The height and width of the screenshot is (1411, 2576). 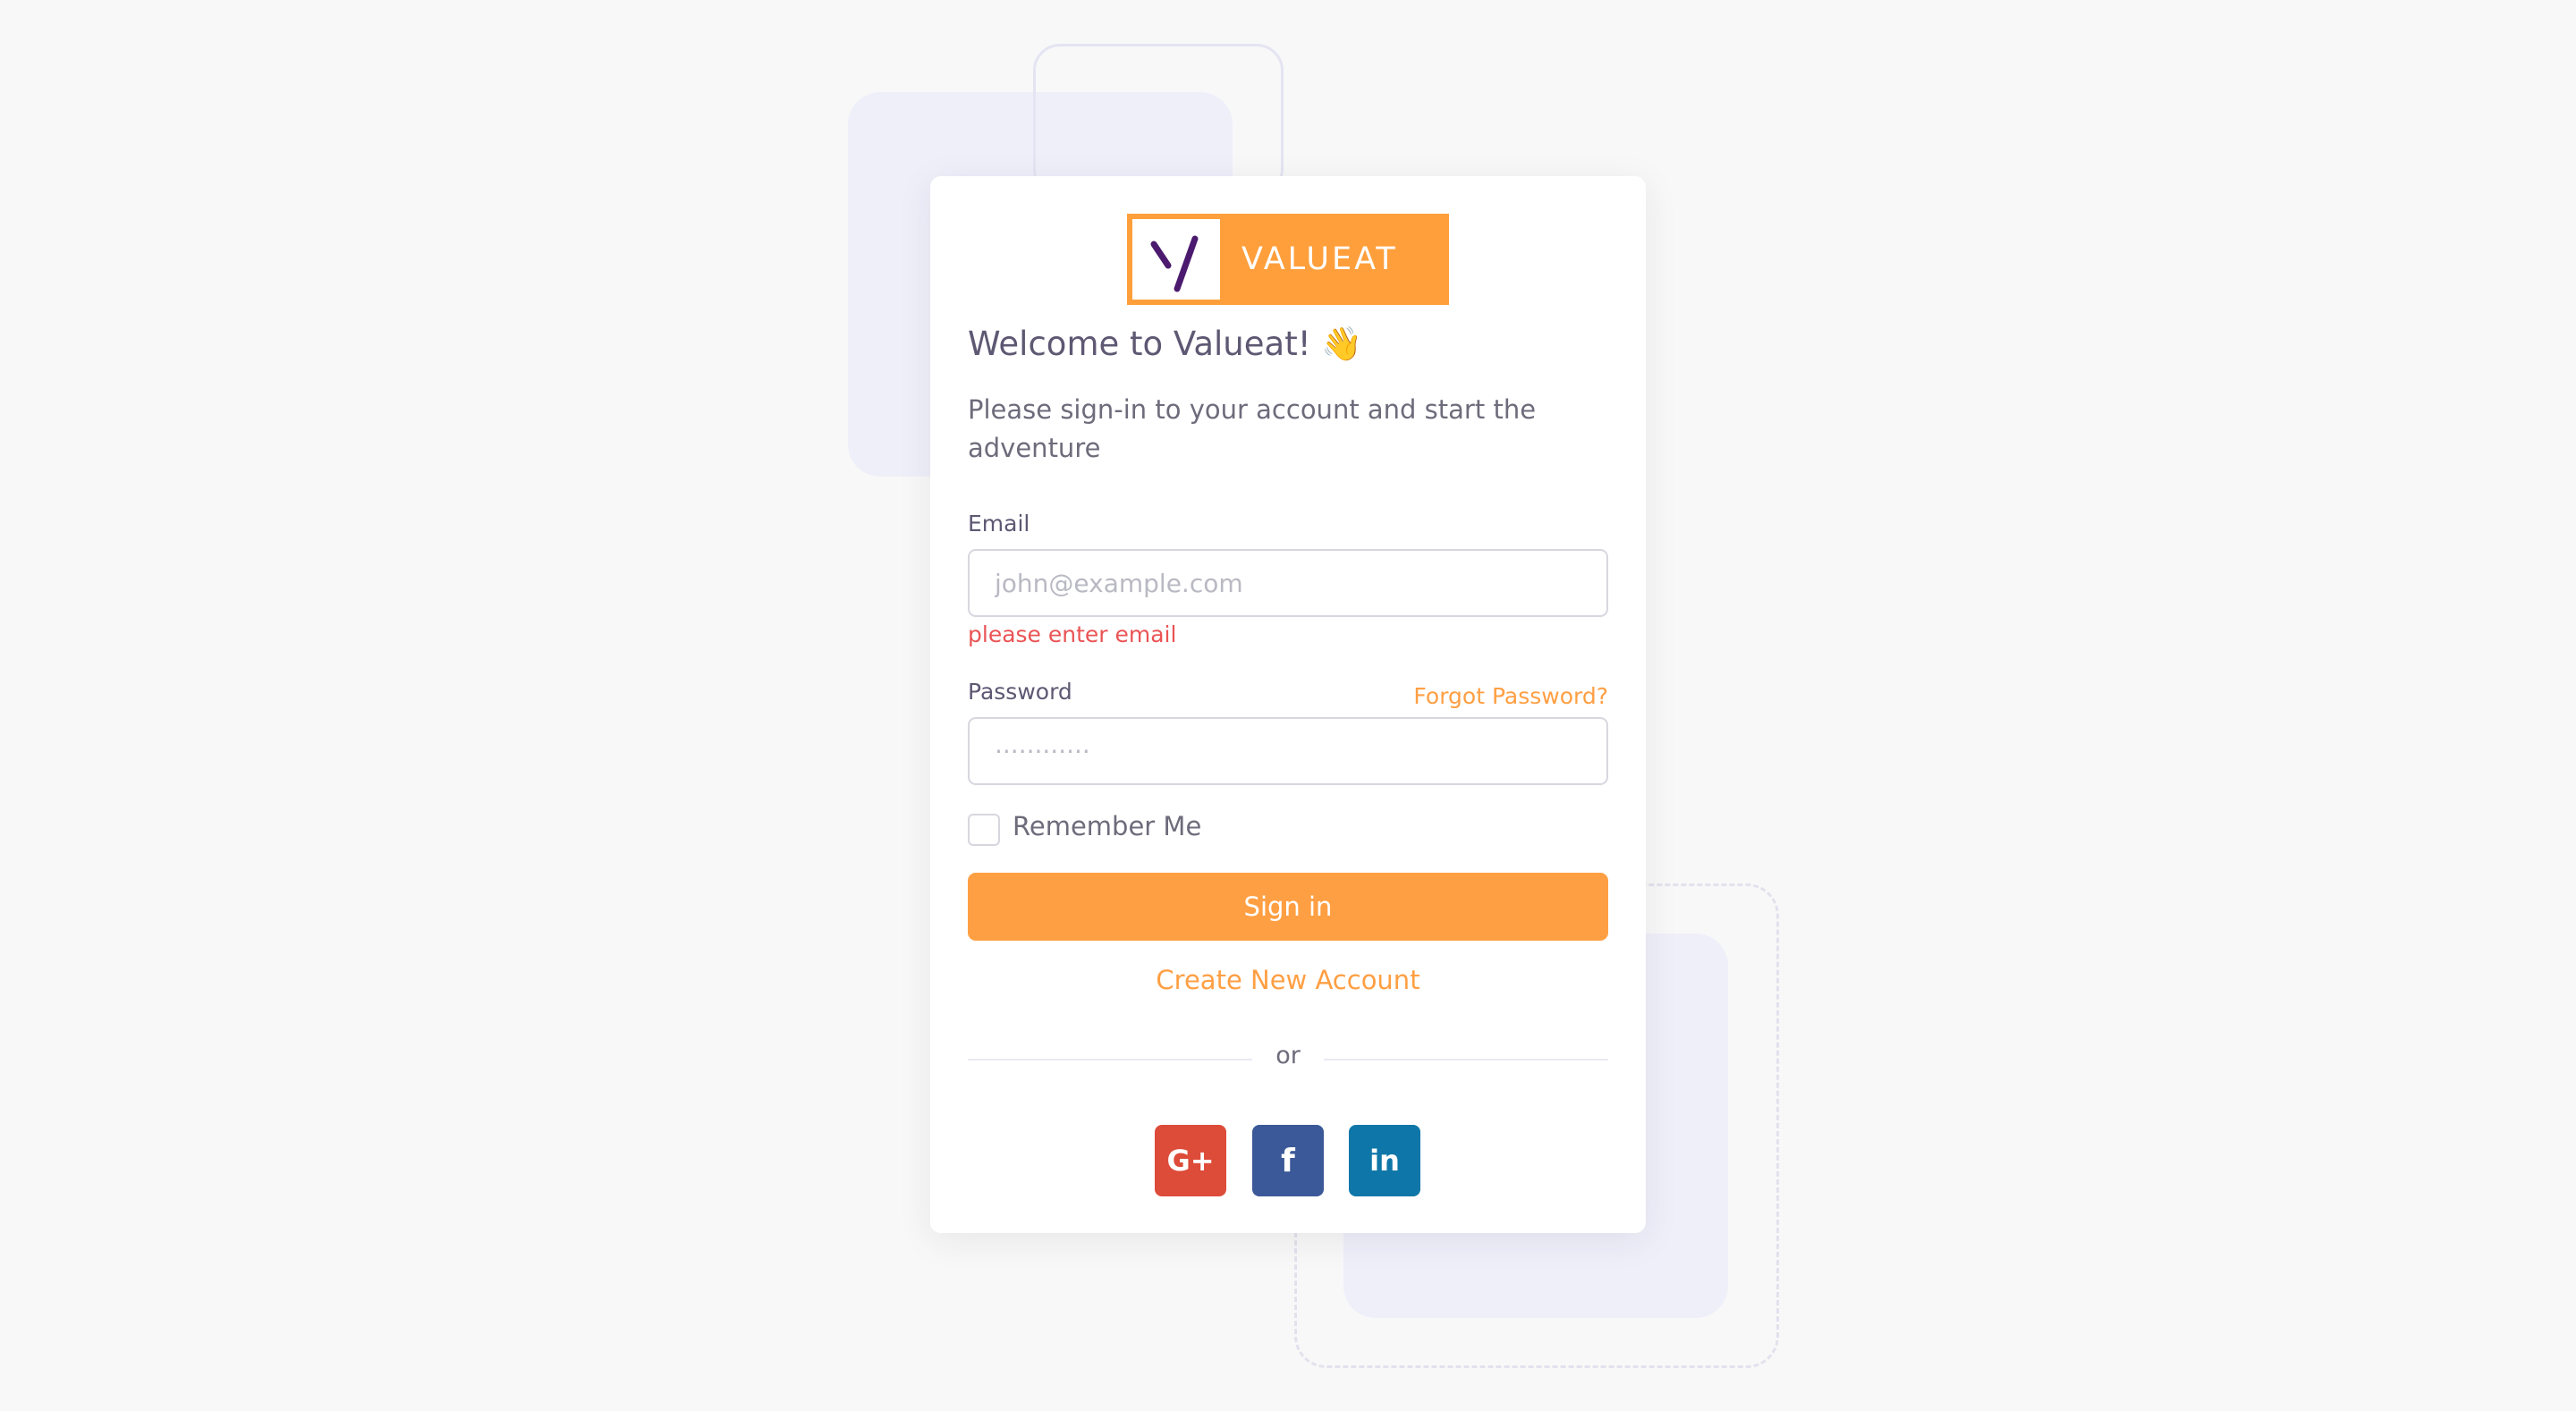 I want to click on remember-me-label: Remember Me, so click(x=1107, y=826).